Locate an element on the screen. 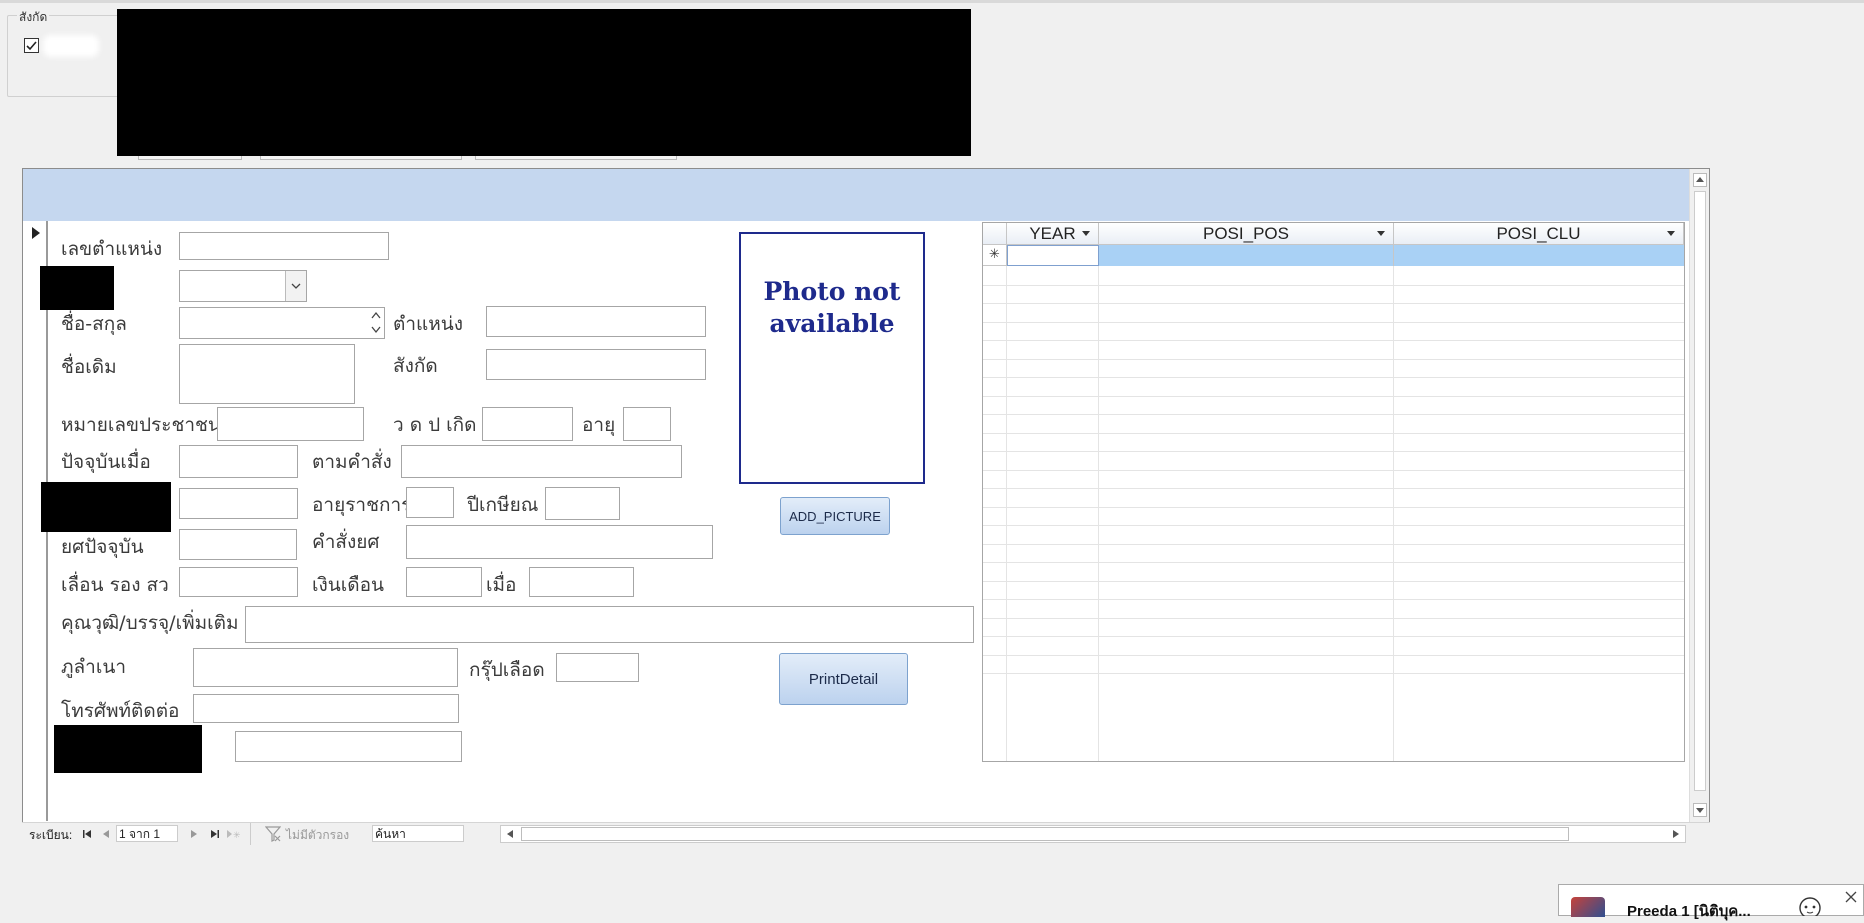 This screenshot has height=923, width=1864. blood-group-input is located at coordinates (597, 667).